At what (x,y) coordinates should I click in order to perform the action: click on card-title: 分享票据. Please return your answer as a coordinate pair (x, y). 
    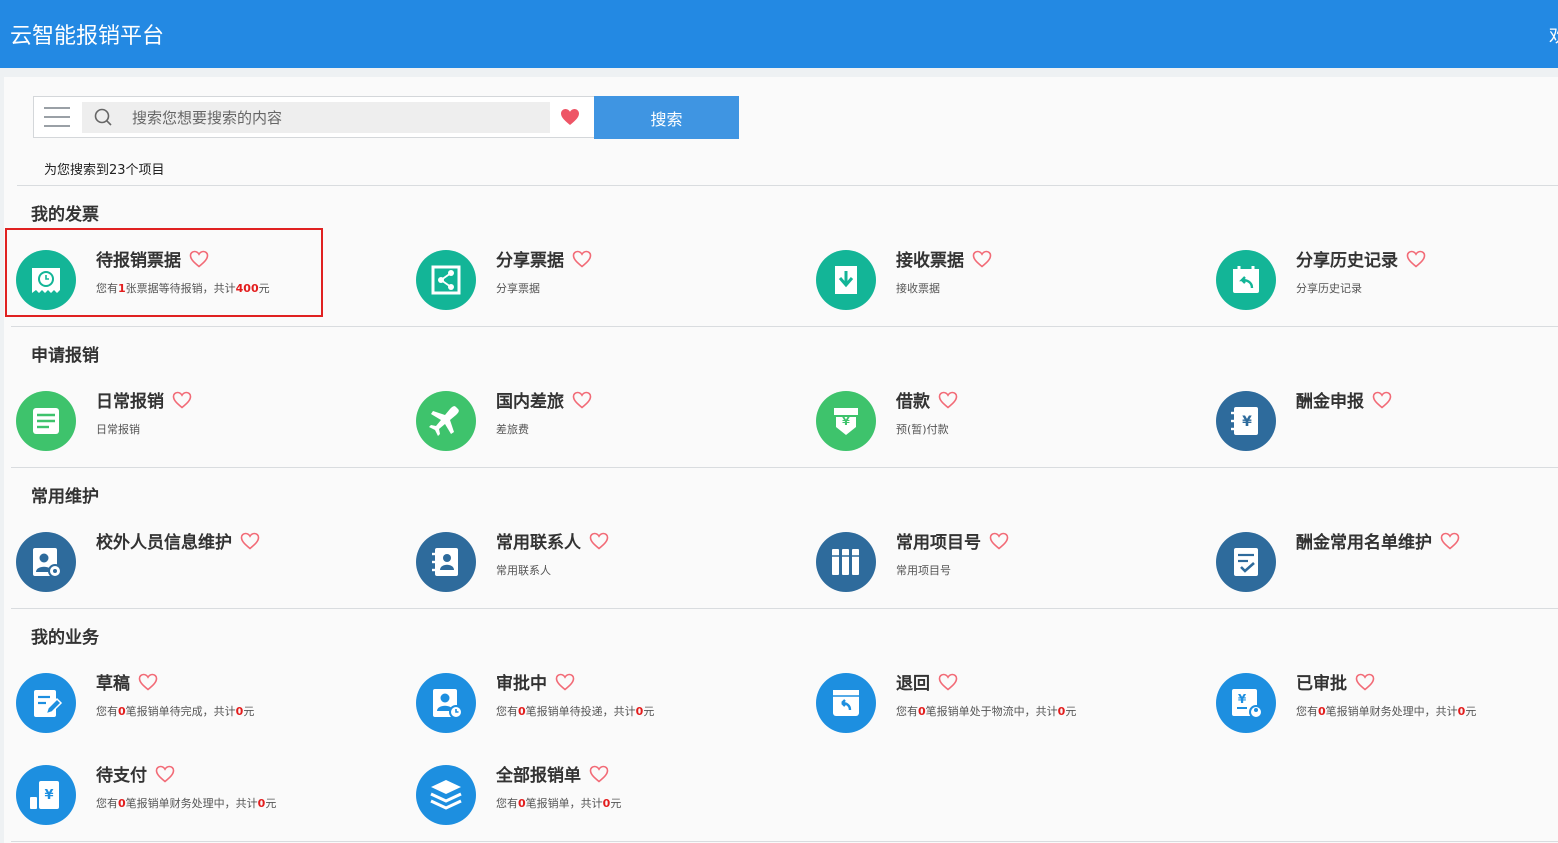
    Looking at the image, I should click on (544, 261).